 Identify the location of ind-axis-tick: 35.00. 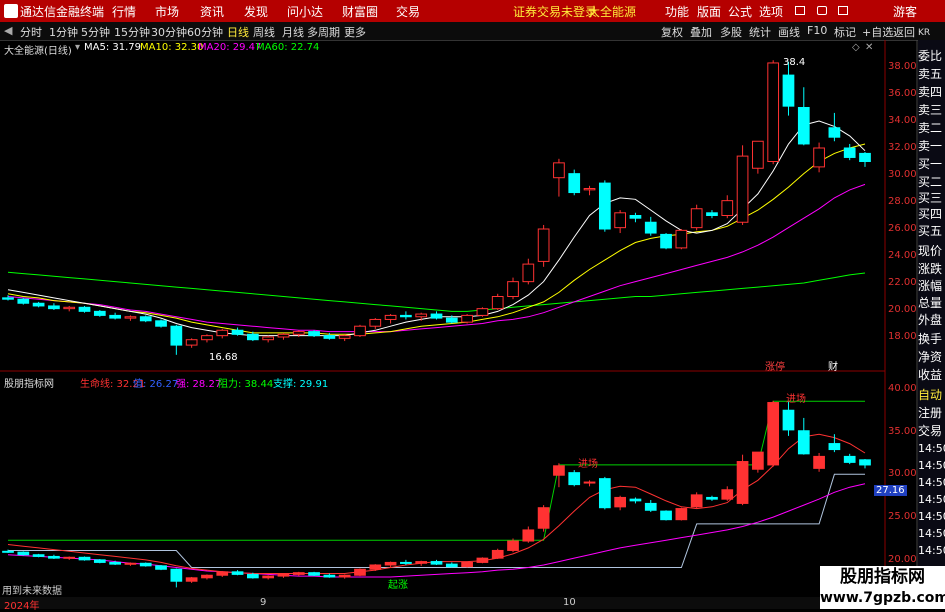
(902, 431).